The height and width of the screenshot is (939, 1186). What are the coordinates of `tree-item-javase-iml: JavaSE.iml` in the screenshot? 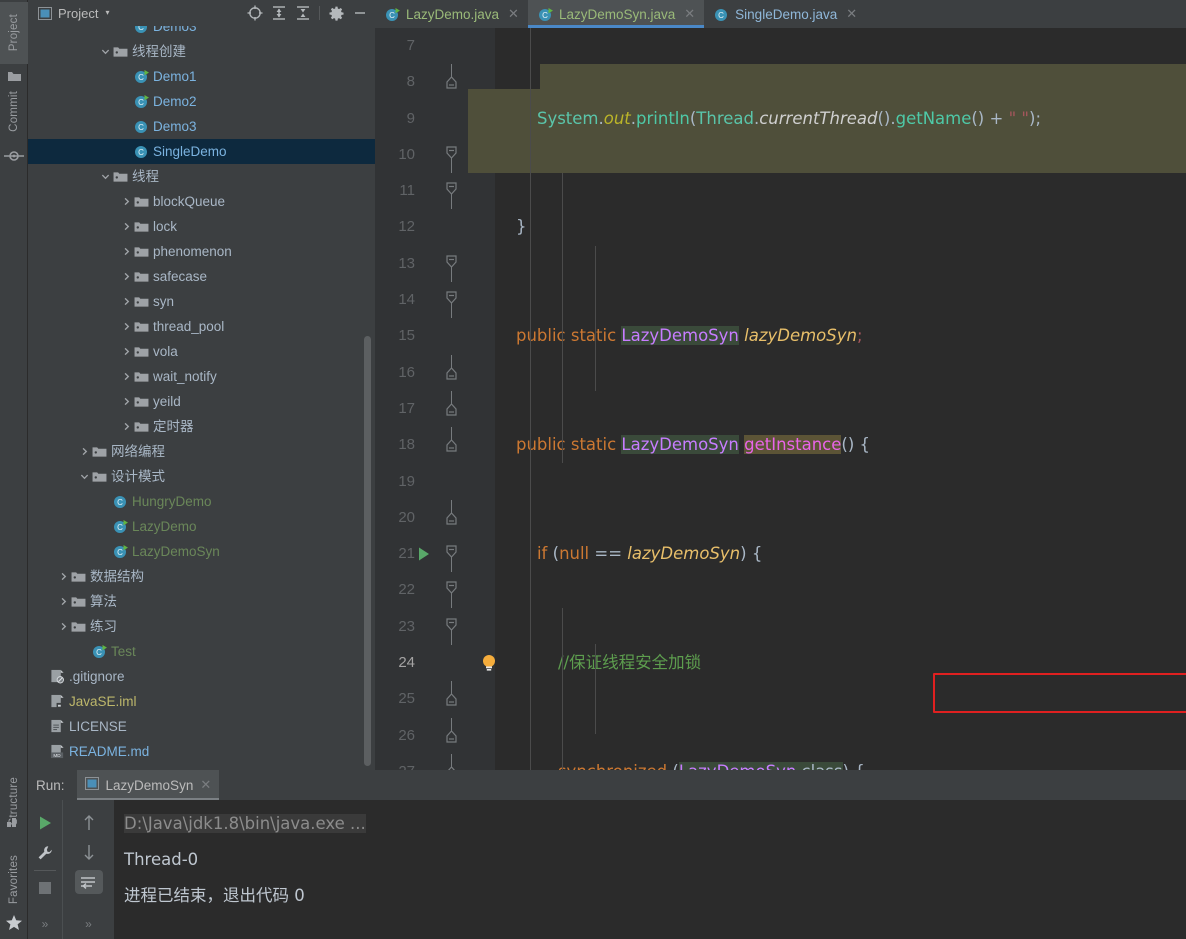 It's located at (201, 701).